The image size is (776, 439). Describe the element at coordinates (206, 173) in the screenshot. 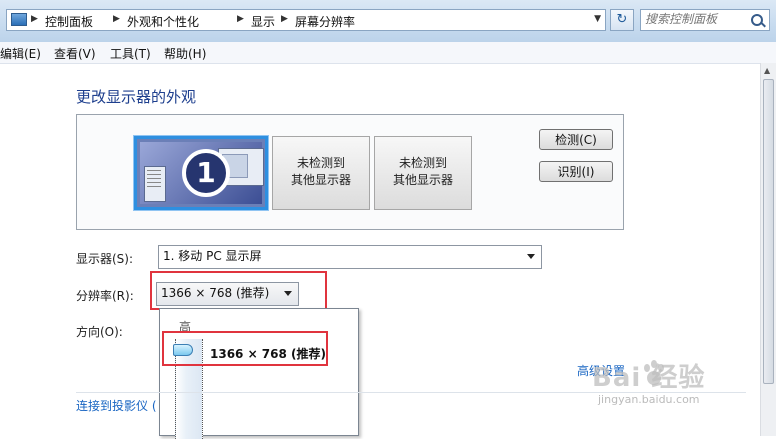

I see `monitor-number-badge: 1` at that location.